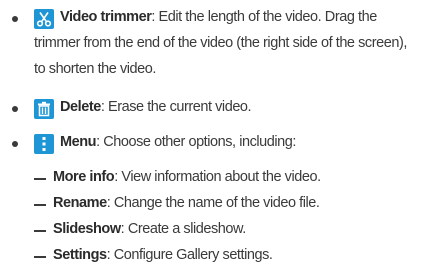 The image size is (435, 279). What do you see at coordinates (106, 17) in the screenshot?
I see `video-trimmer-title: Video trimmer` at bounding box center [106, 17].